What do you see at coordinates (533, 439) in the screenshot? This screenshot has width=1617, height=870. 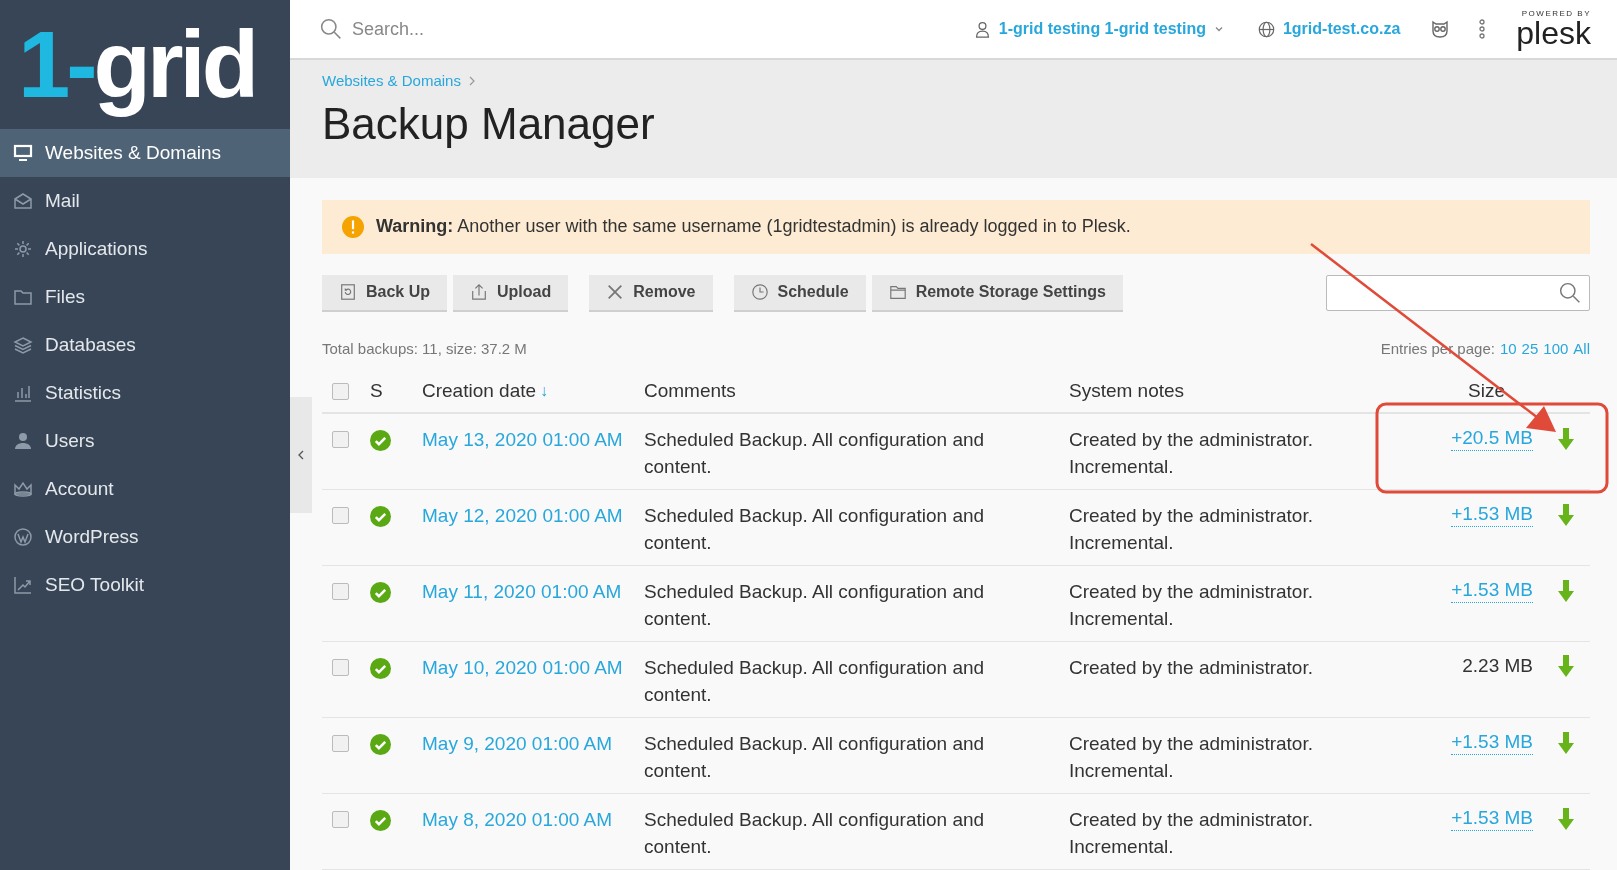 I see `backup-date-link: May 13, 2020 01:00 AM` at bounding box center [533, 439].